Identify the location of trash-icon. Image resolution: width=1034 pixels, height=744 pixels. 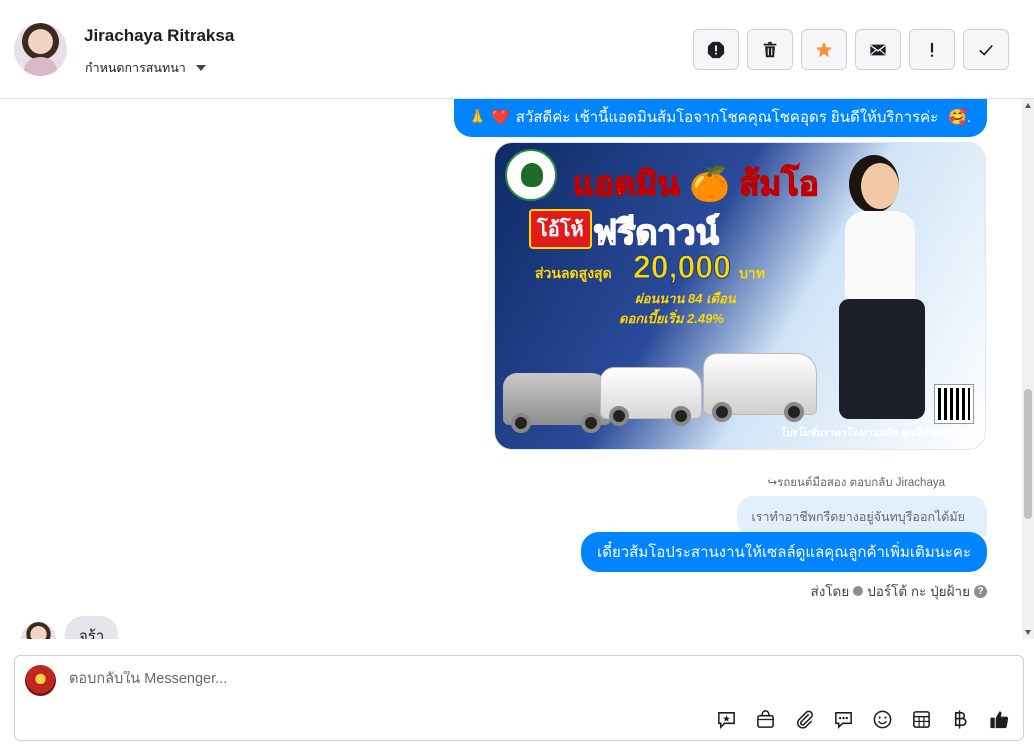
(770, 49).